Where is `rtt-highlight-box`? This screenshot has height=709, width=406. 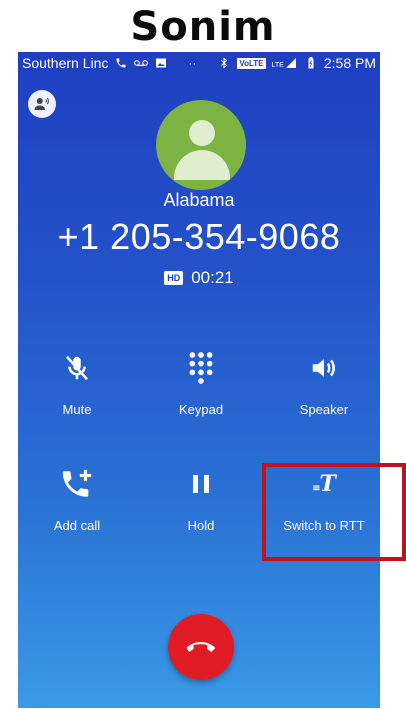
rtt-highlight-box is located at coordinates (334, 512).